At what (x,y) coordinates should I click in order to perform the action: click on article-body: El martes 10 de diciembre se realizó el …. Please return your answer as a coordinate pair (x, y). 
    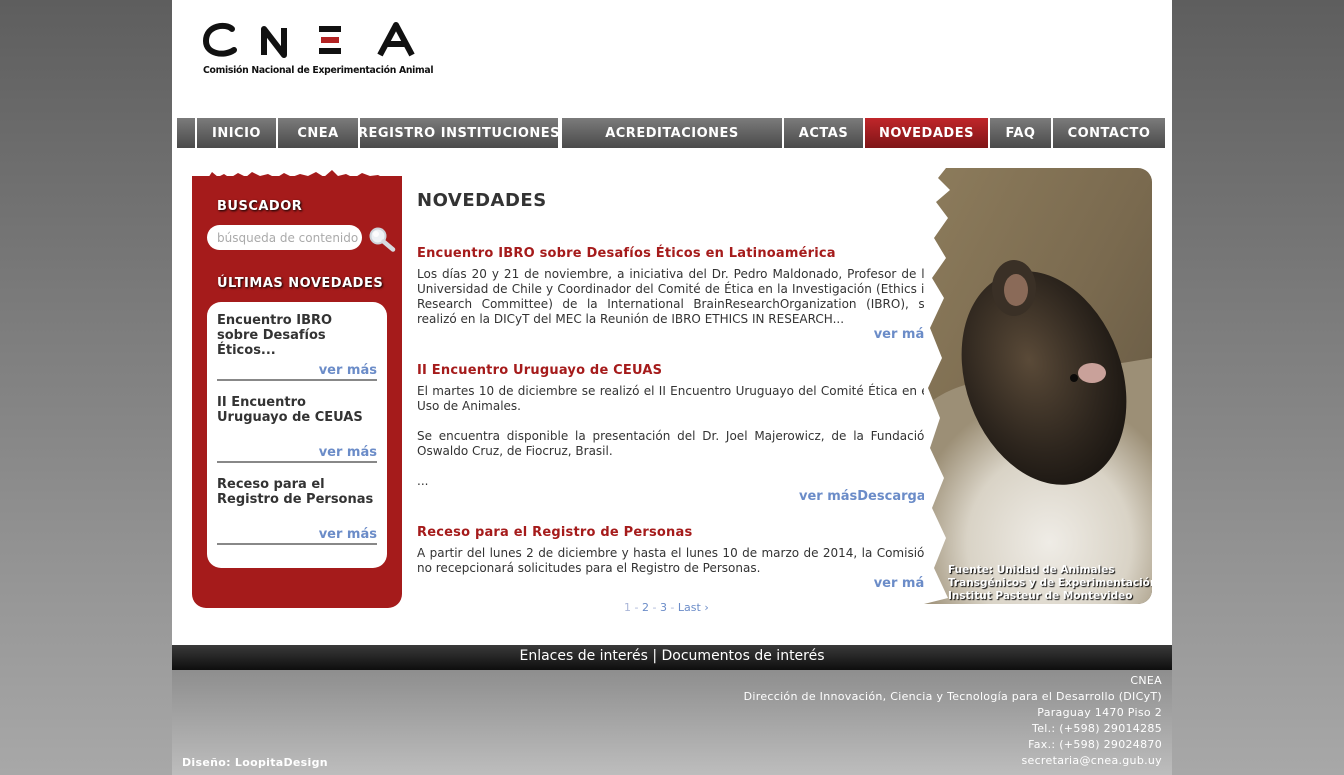
    Looking at the image, I should click on (674, 398).